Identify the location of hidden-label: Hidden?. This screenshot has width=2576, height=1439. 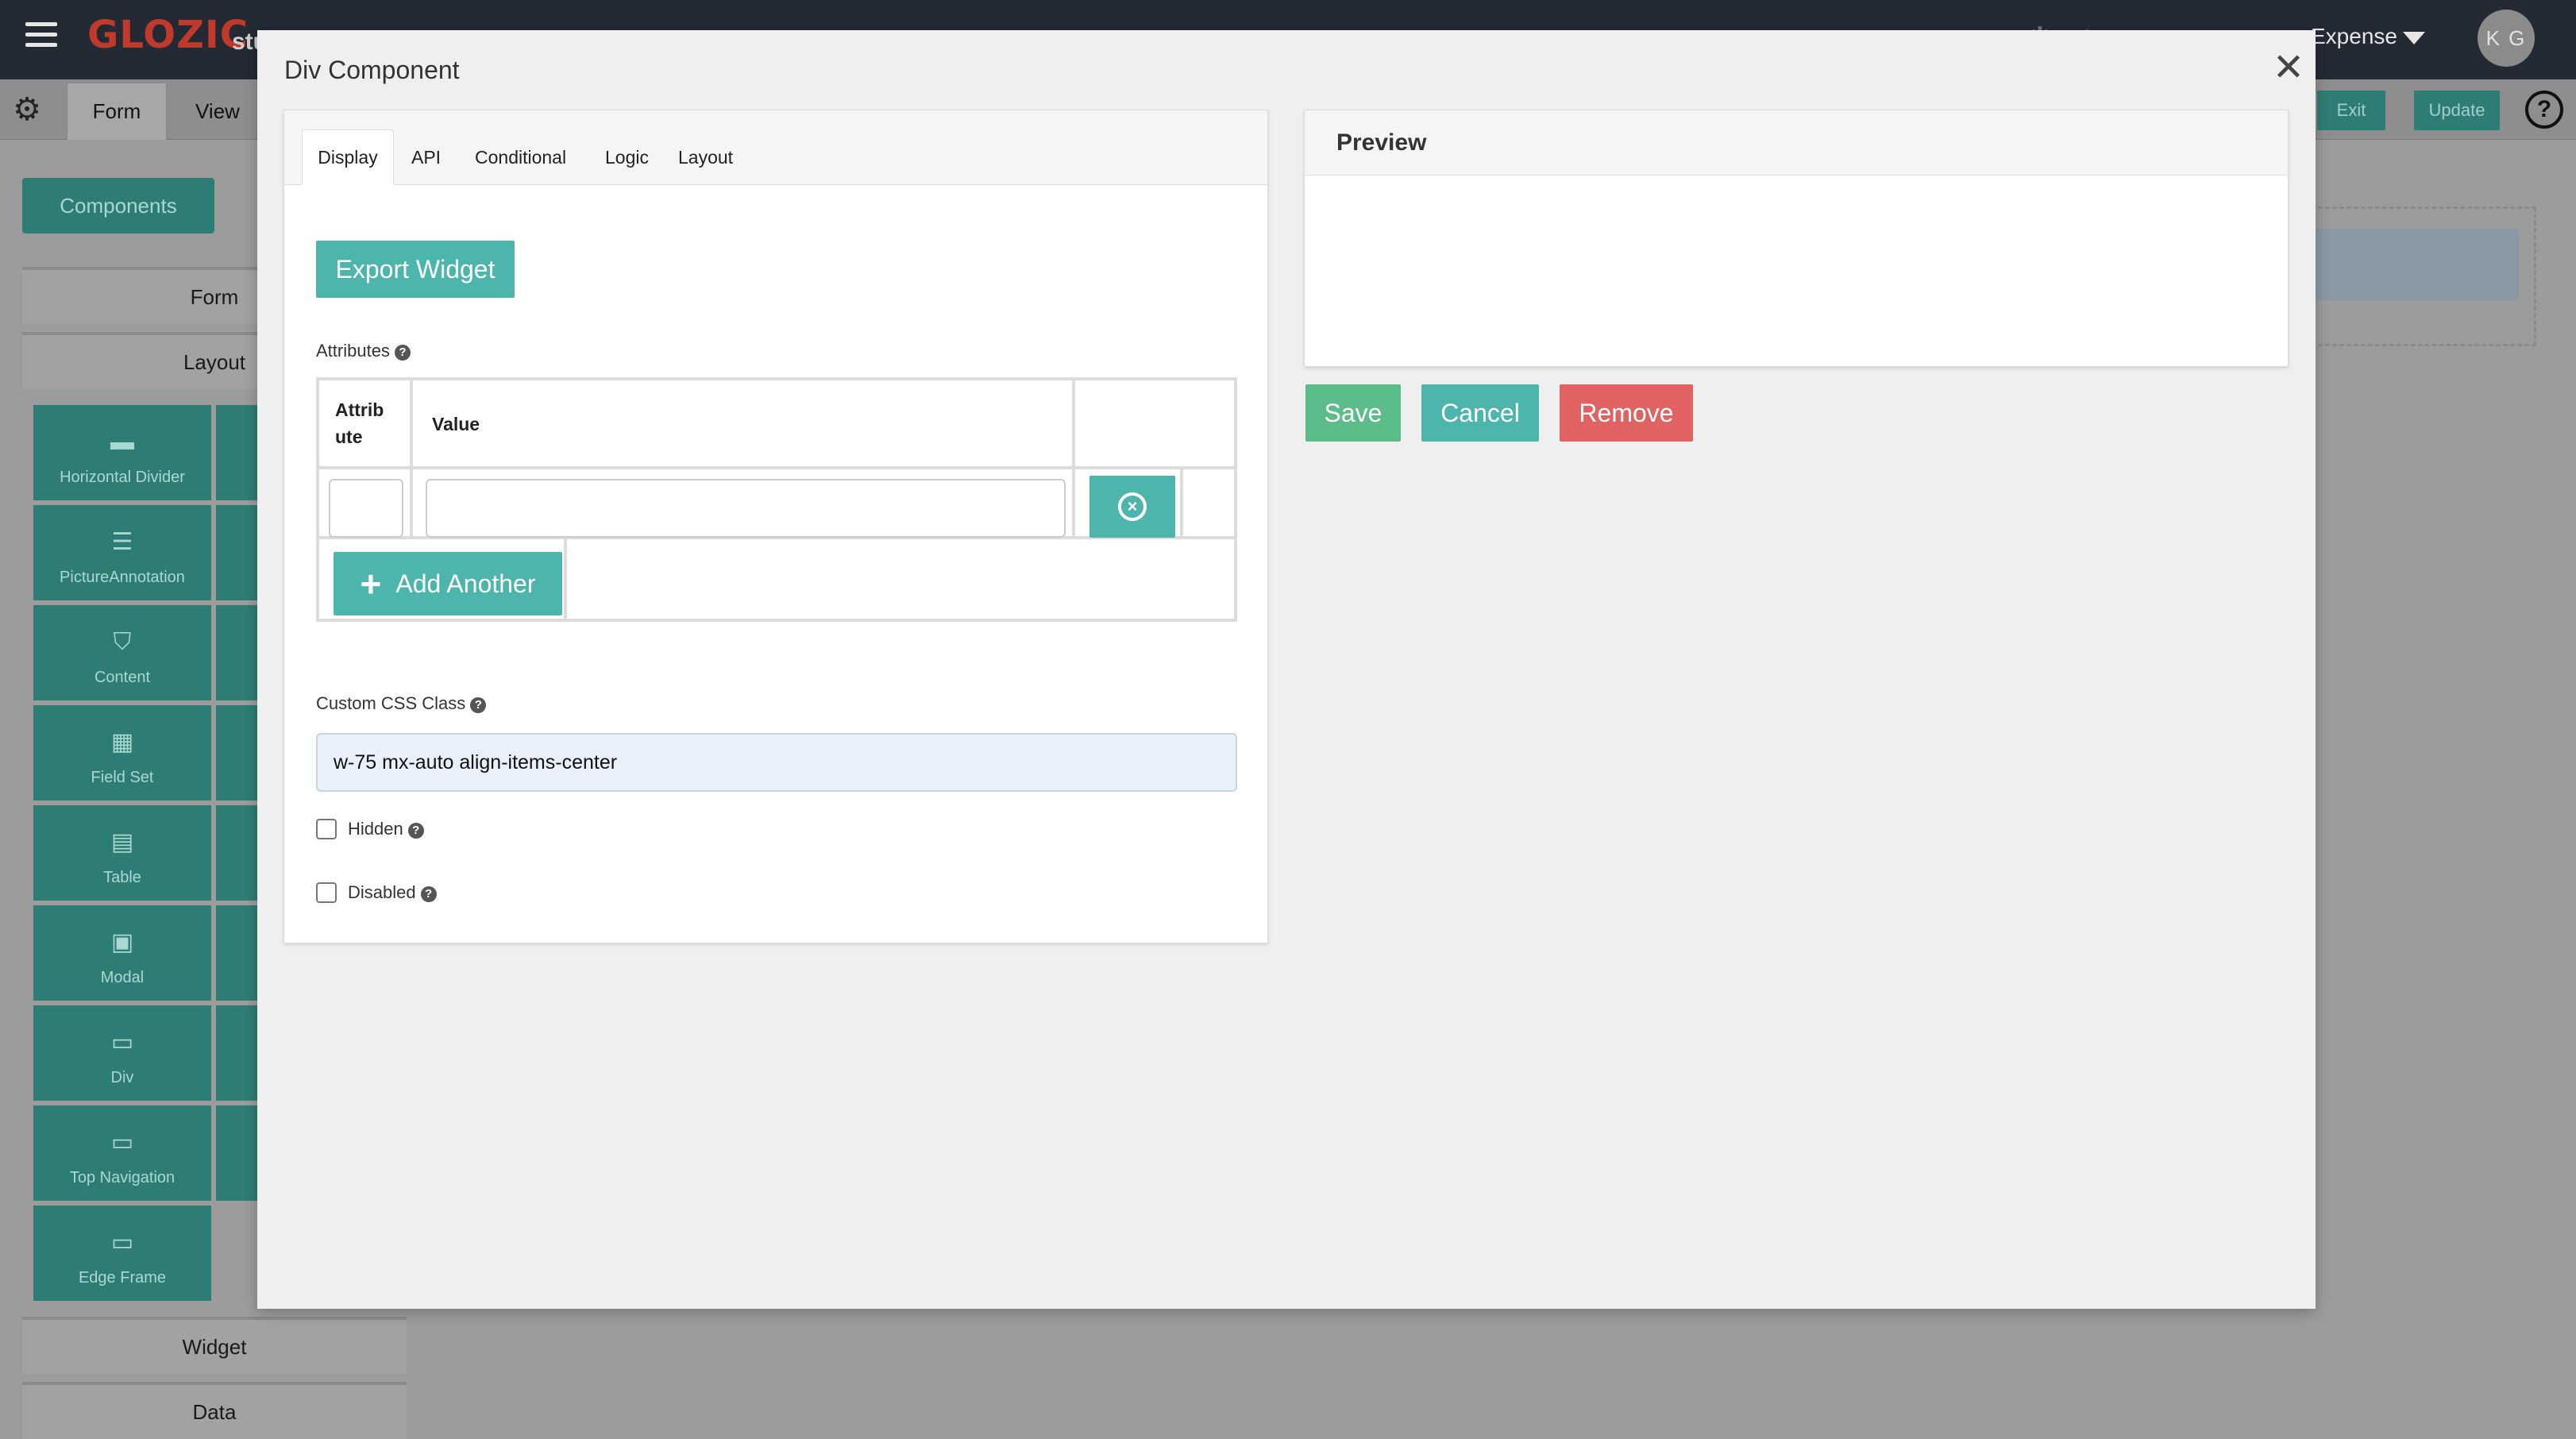
(386, 829).